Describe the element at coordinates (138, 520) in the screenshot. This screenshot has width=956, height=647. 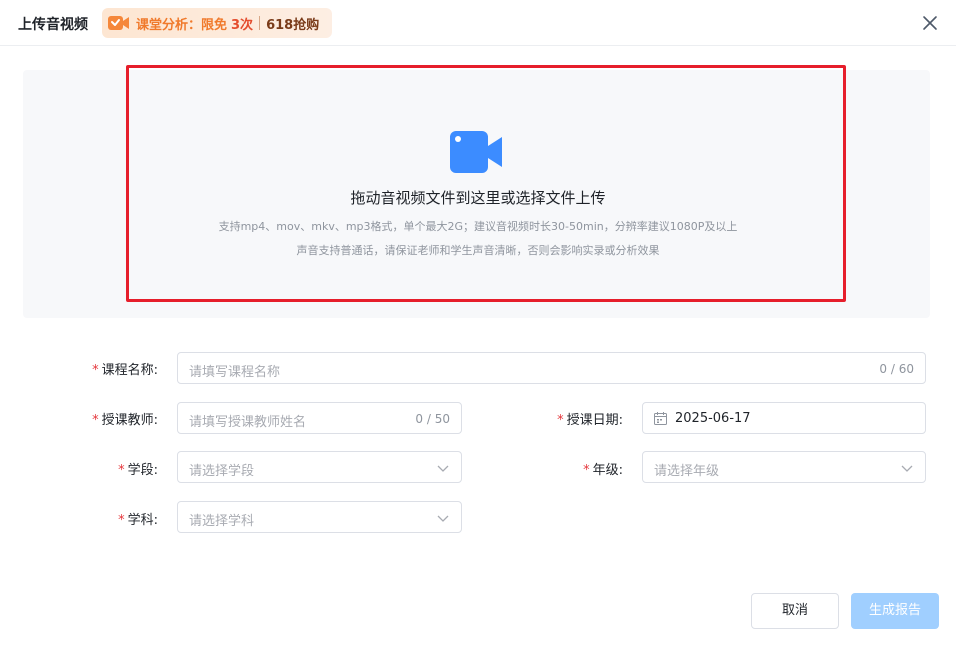
I see `subject-label: * 学科:` at that location.